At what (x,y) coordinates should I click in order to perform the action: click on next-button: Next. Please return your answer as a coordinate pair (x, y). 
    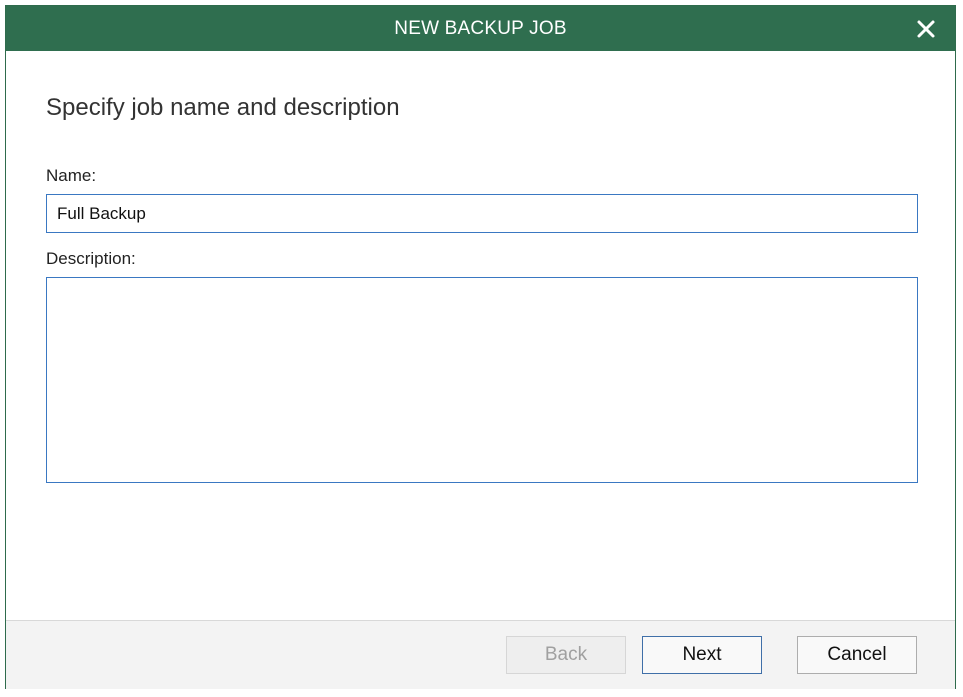
    Looking at the image, I should click on (702, 655).